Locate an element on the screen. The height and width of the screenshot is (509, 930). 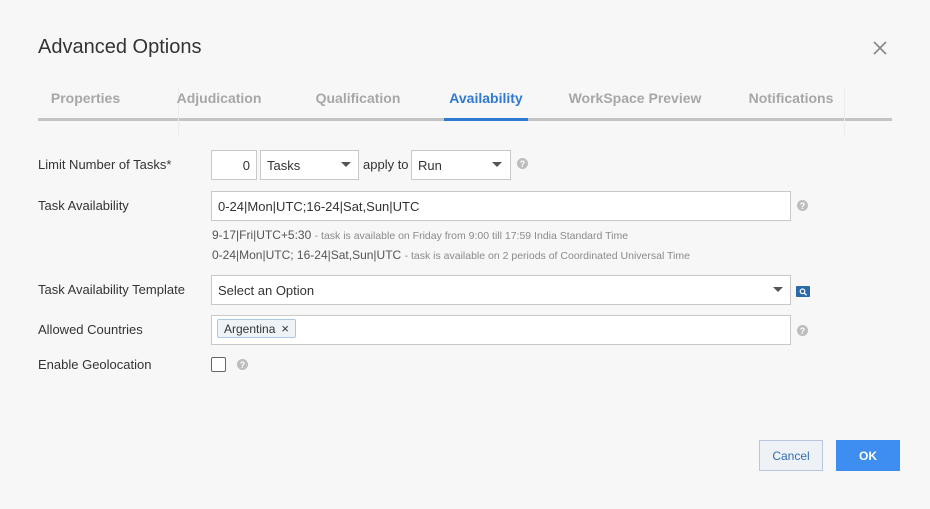
tab-workspace-preview: WorkSpace Preview is located at coordinates (635, 98).